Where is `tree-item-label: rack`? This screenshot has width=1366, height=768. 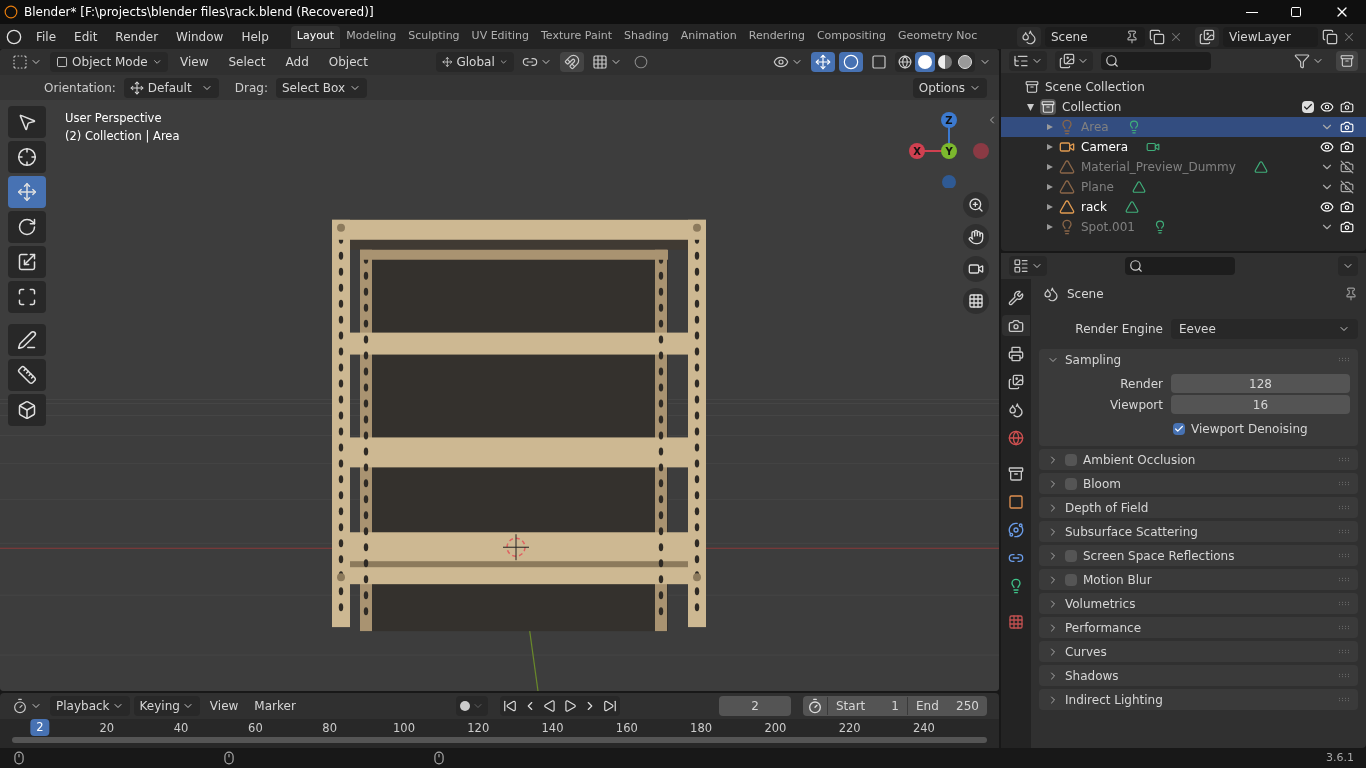 tree-item-label: rack is located at coordinates (1094, 207).